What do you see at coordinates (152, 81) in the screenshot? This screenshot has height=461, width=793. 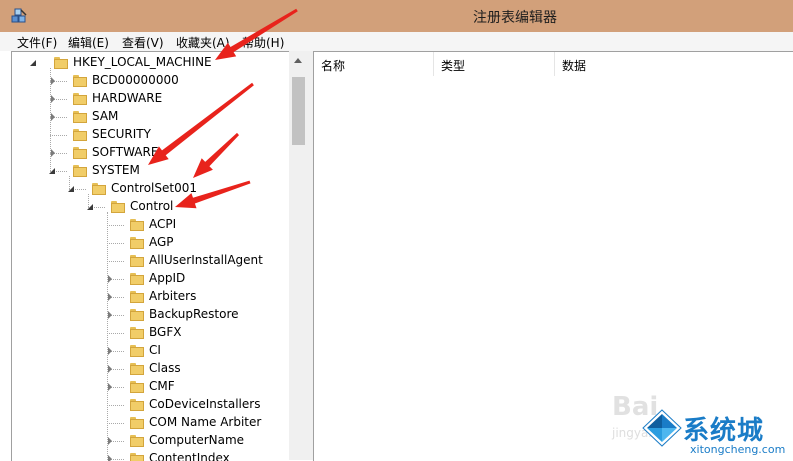 I see `tree-node: BCD00000000` at bounding box center [152, 81].